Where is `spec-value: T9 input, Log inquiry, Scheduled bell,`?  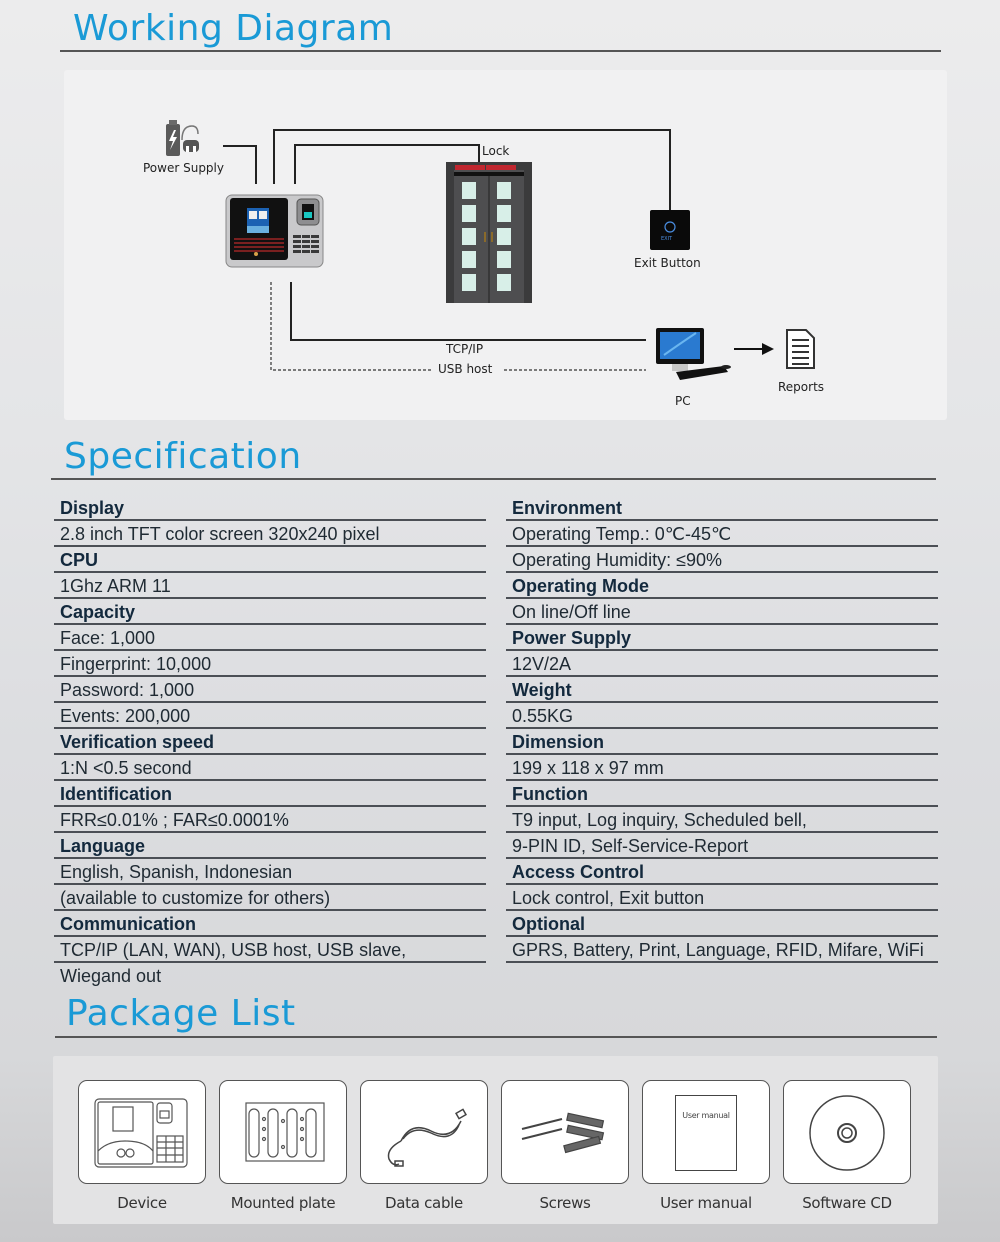 spec-value: T9 input, Log inquiry, Scheduled bell, is located at coordinates (722, 820).